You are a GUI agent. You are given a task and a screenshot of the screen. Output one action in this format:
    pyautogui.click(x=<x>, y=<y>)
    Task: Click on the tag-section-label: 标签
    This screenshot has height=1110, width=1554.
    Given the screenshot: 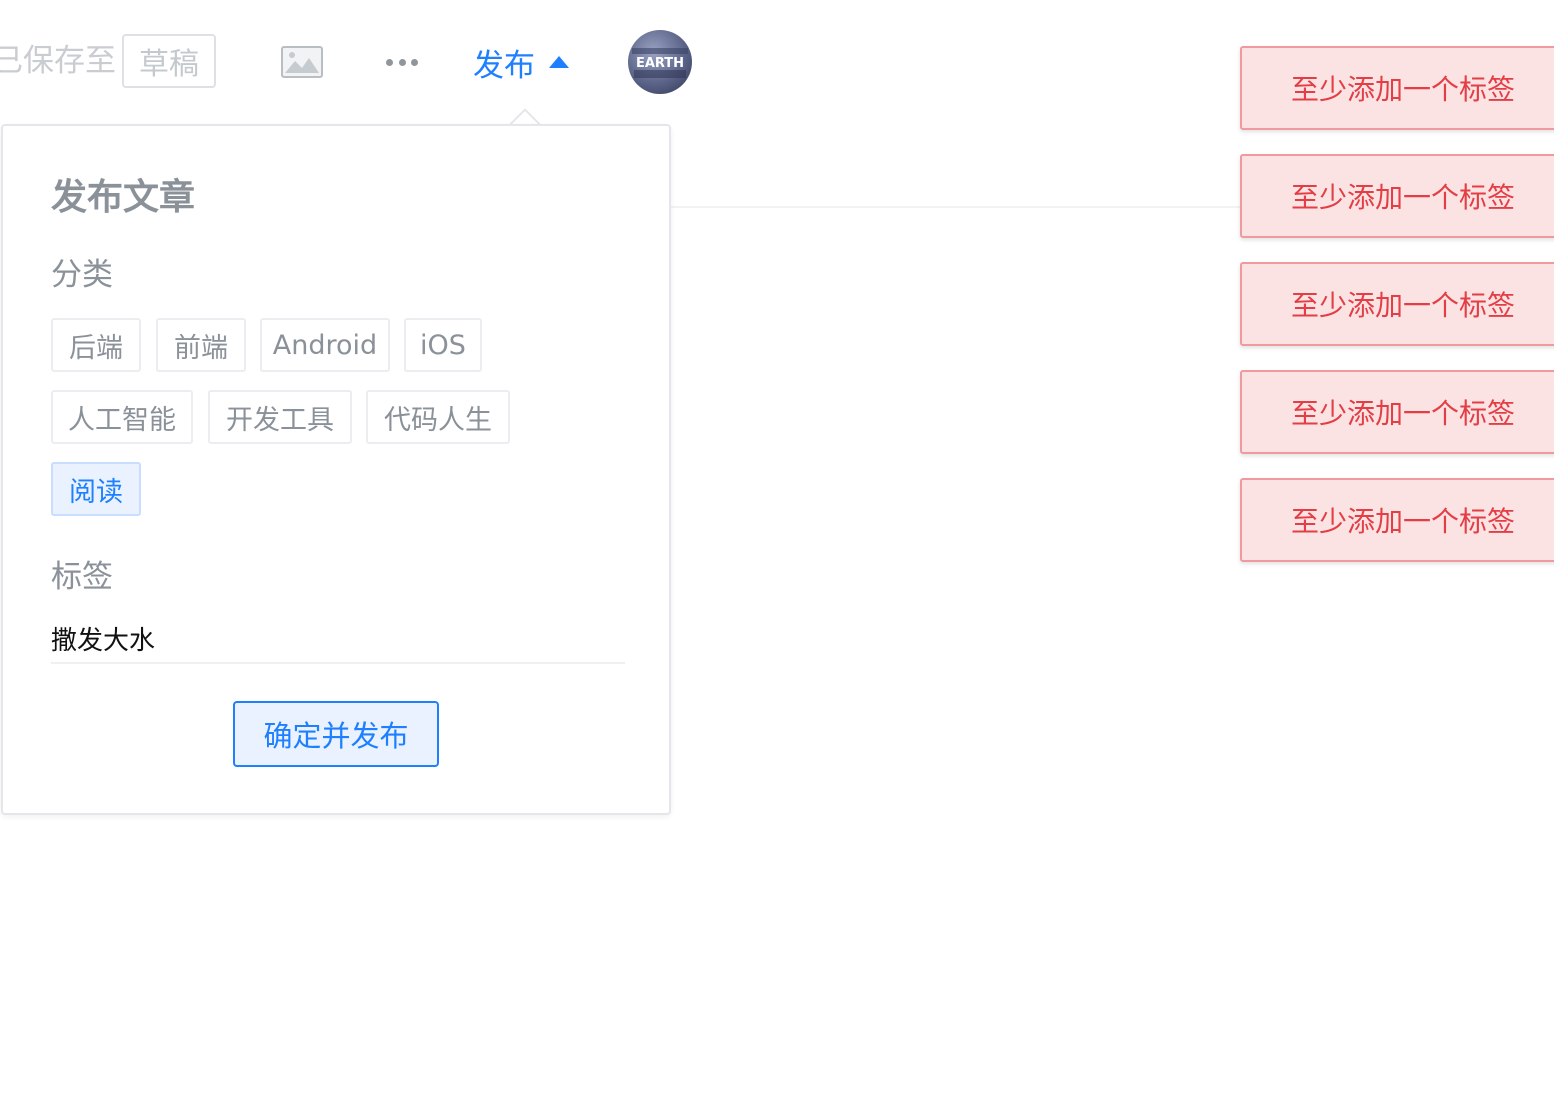 What is the action you would take?
    pyautogui.click(x=82, y=577)
    